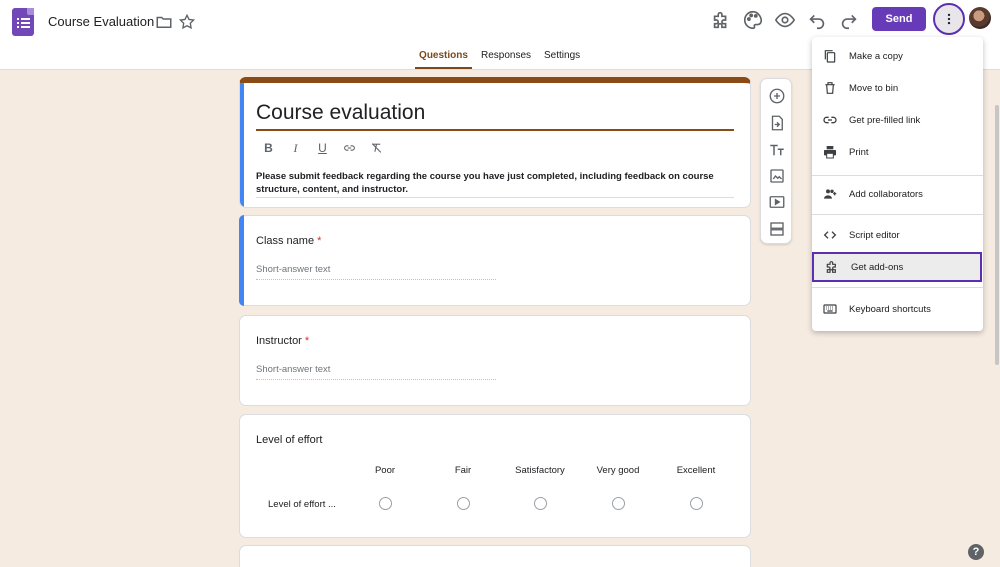 The height and width of the screenshot is (567, 1000). What do you see at coordinates (721, 20) in the screenshot?
I see `addons-puzzle-icon` at bounding box center [721, 20].